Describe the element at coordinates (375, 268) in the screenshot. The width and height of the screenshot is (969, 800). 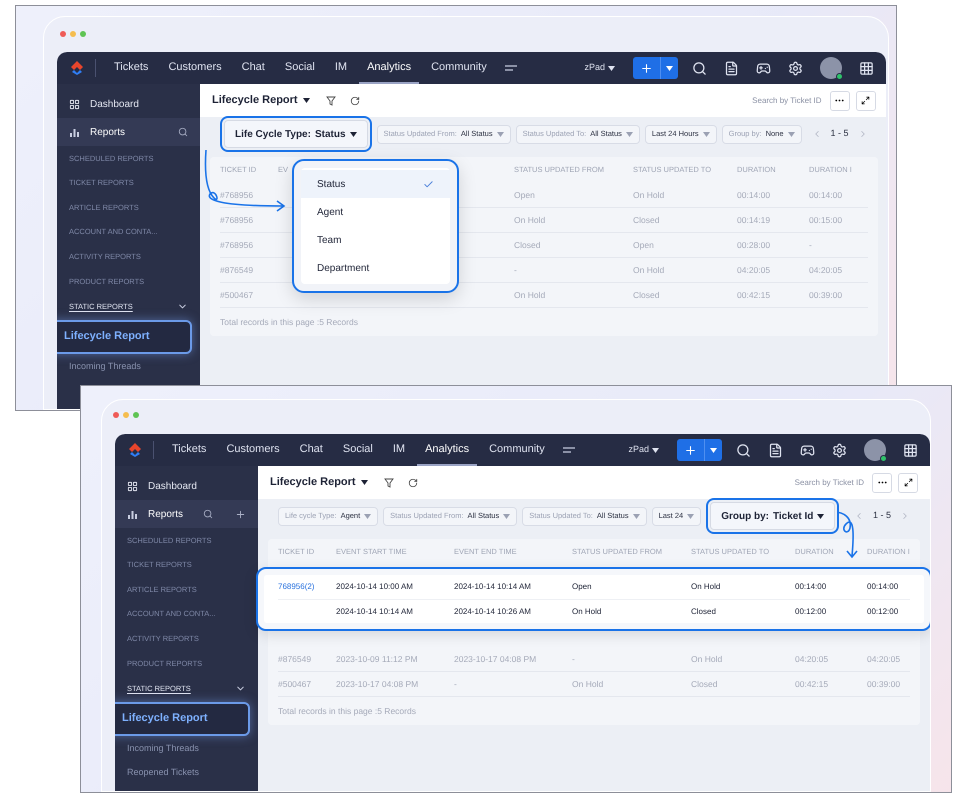
I see `dropdown-option: Department` at that location.